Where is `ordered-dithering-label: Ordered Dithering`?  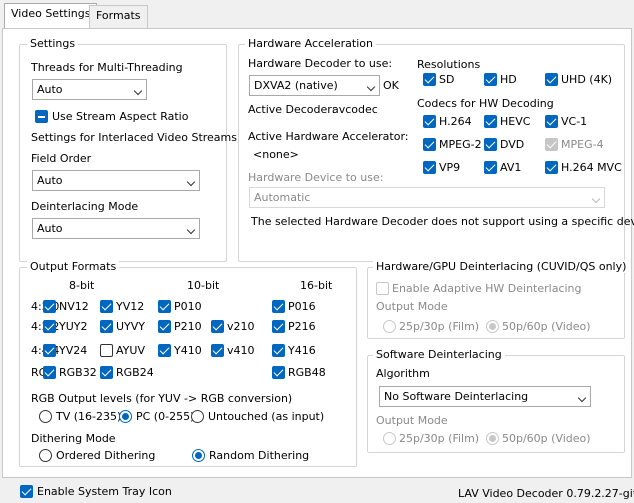
ordered-dithering-label: Ordered Dithering is located at coordinates (106, 455).